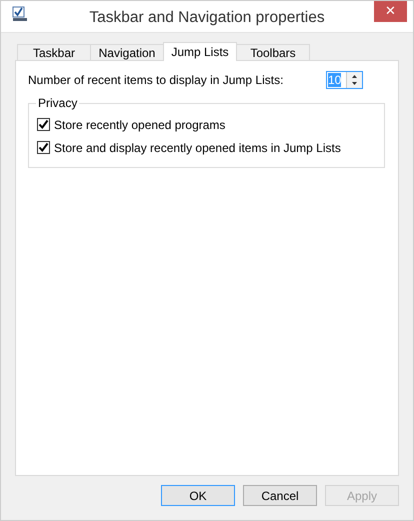 This screenshot has height=521, width=414. What do you see at coordinates (57, 103) in the screenshot?
I see `group-title: Privacy` at bounding box center [57, 103].